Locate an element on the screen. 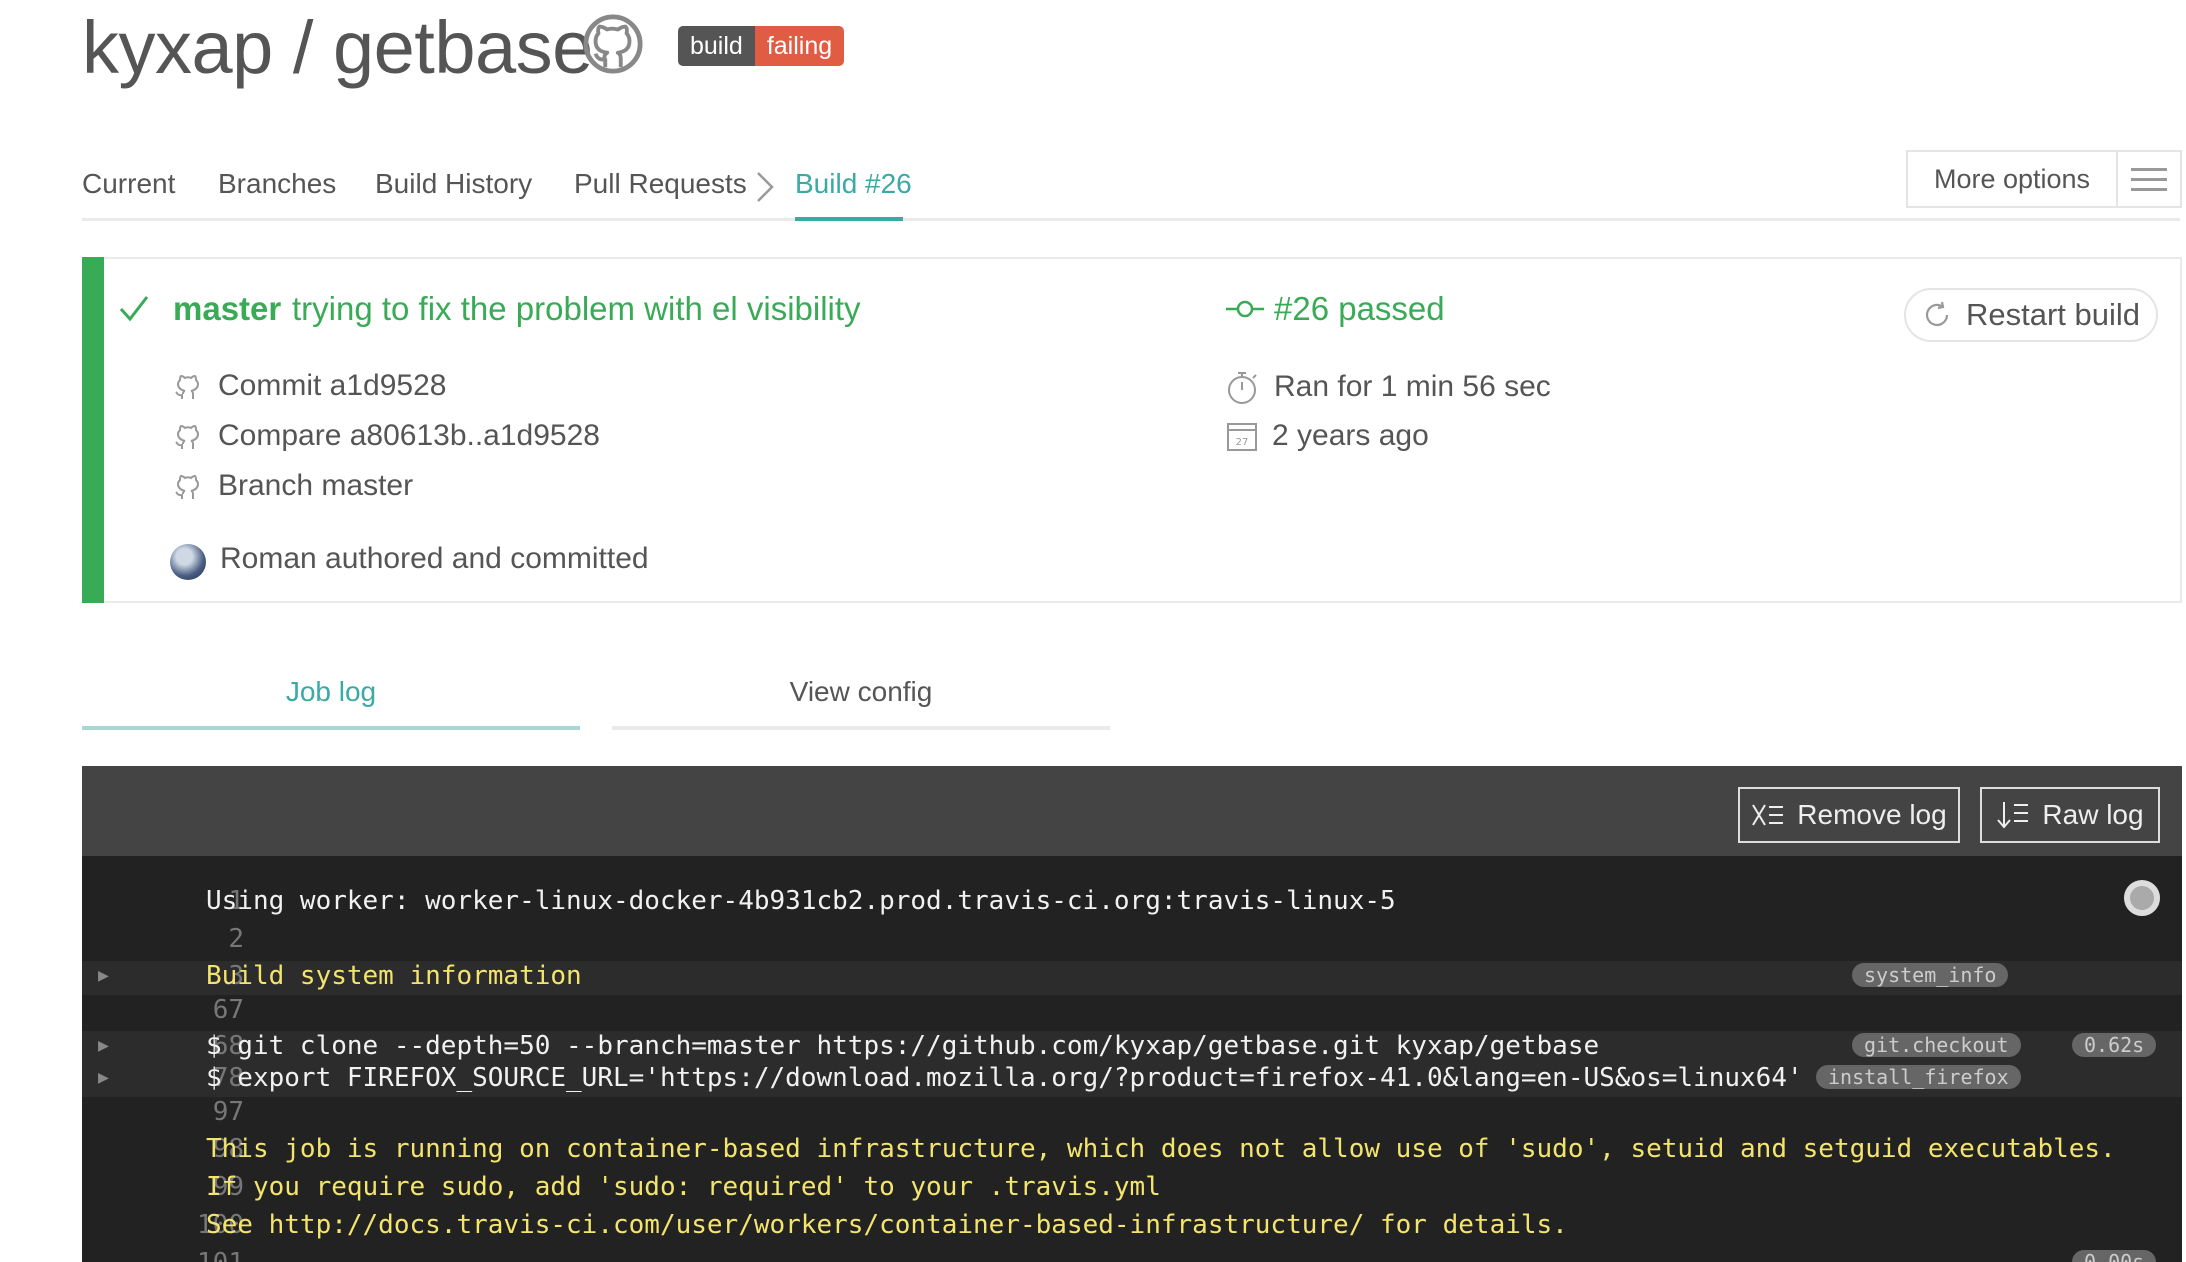  check-icon is located at coordinates (134, 309).